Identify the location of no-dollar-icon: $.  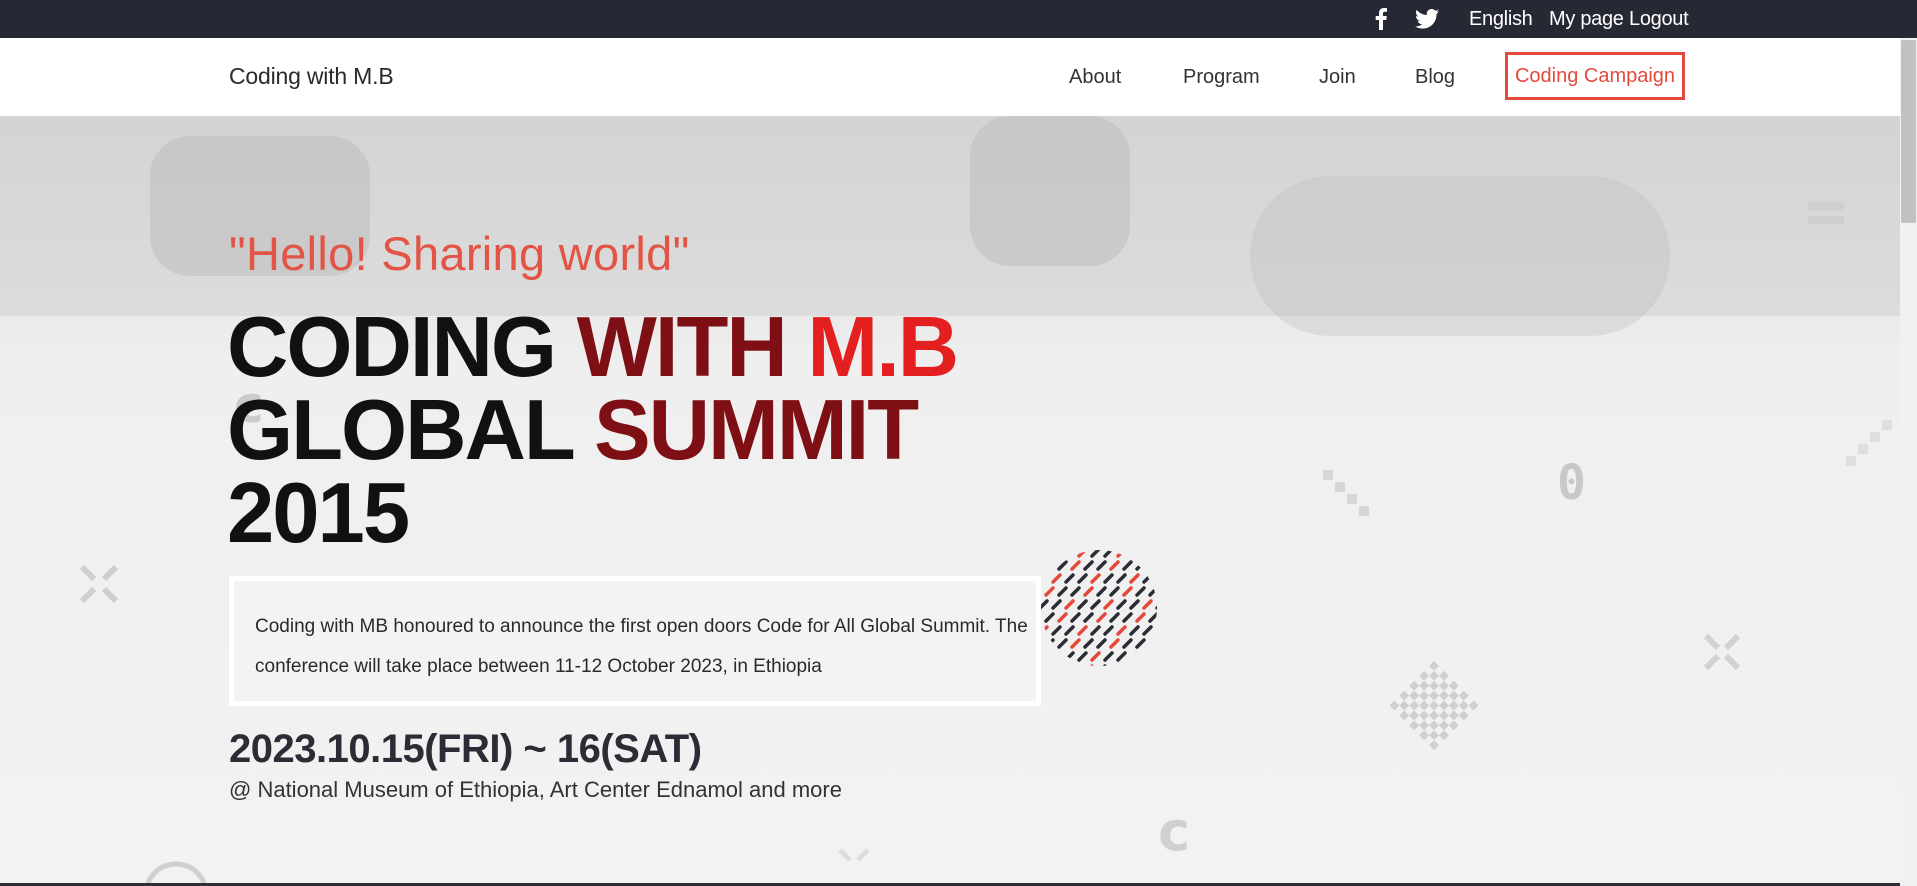
(1355, 228).